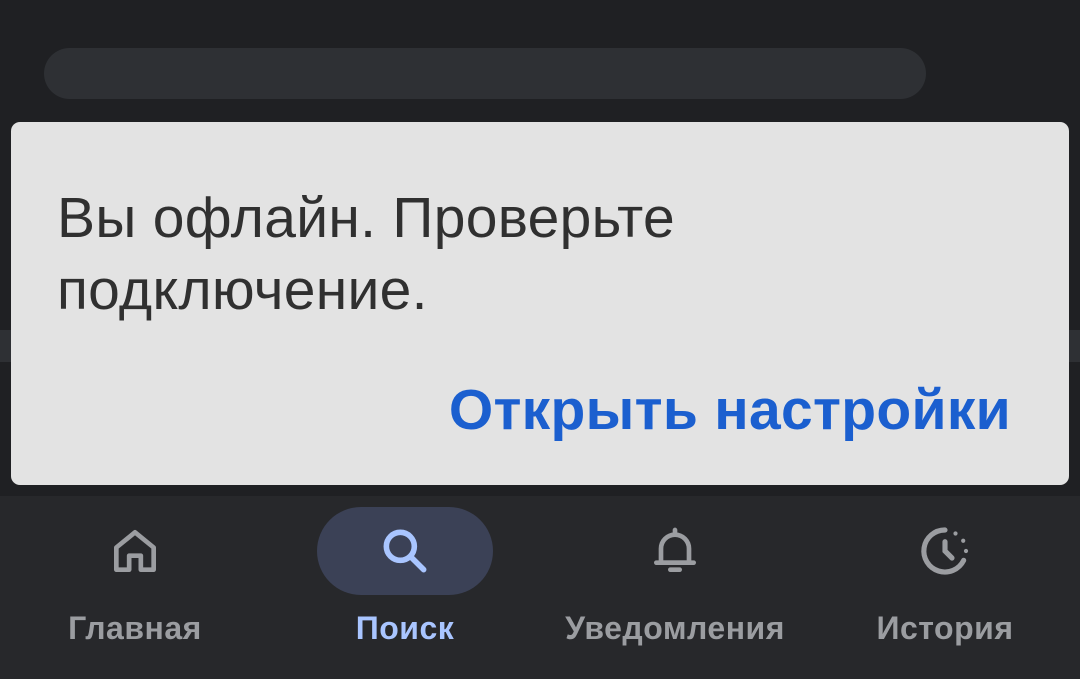 The height and width of the screenshot is (679, 1080). I want to click on home-icon, so click(135, 551).